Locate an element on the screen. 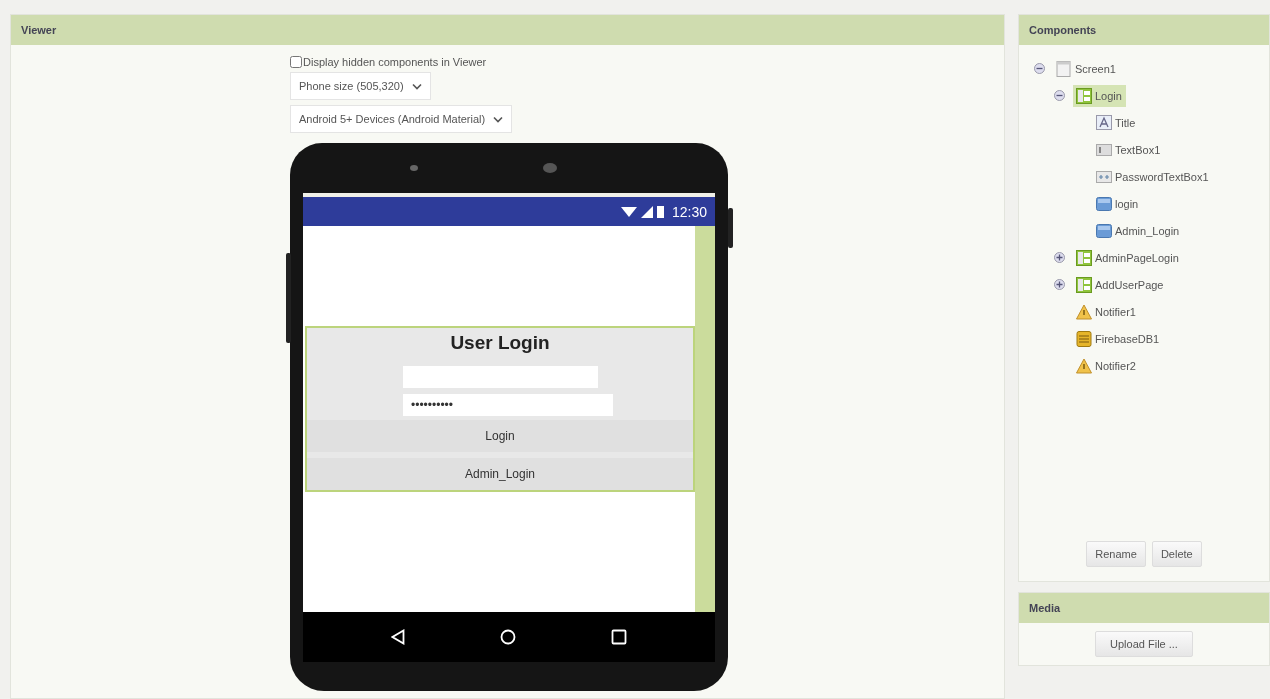 Image resolution: width=1270 pixels, height=699 pixels. tree-item: Title is located at coordinates (1116, 122).